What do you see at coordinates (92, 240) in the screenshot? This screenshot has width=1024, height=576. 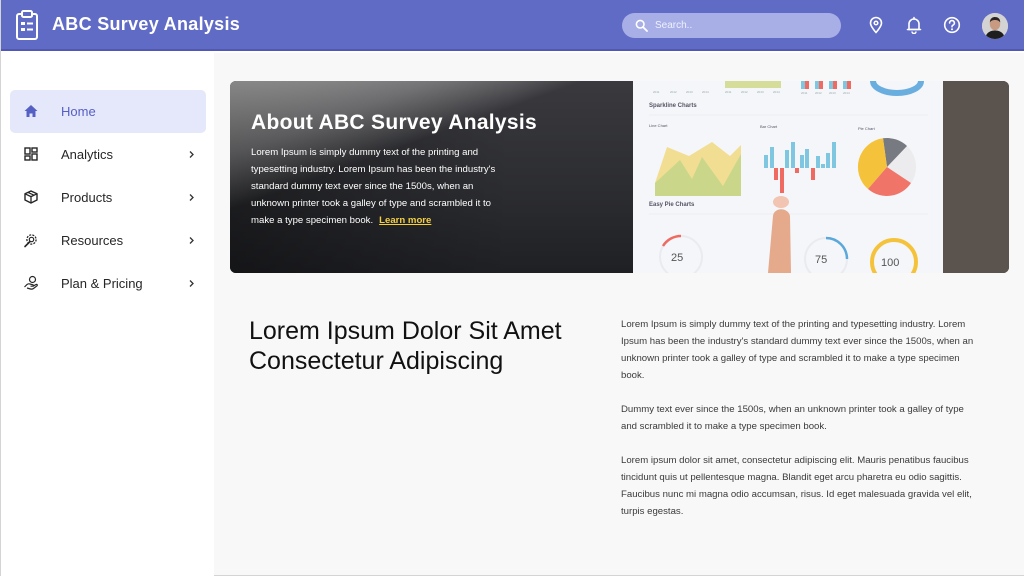 I see `sidebar-item-label: Resources` at bounding box center [92, 240].